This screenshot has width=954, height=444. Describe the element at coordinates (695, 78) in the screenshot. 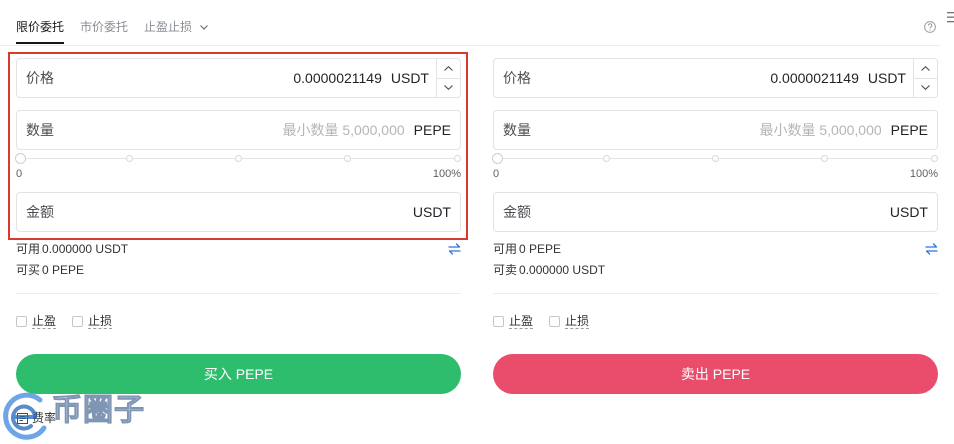

I see `sell-price-input` at that location.